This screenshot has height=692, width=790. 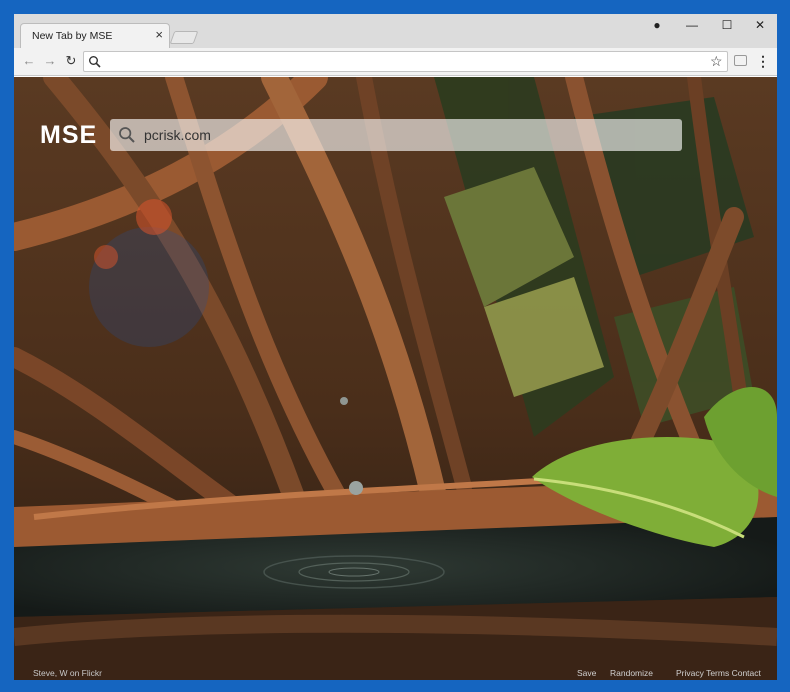 I want to click on kebab-menu-icon: ⋮, so click(x=763, y=61).